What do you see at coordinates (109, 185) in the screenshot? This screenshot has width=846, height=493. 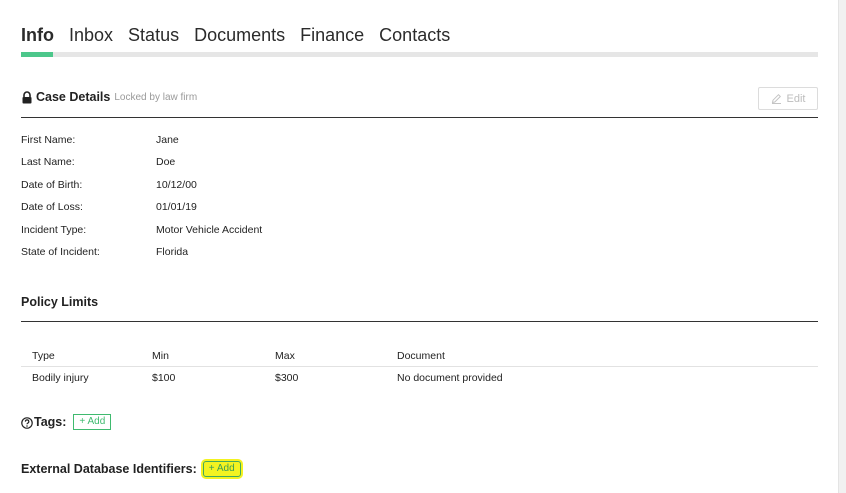 I see `detail-date-of-birth: Date of Birth: 10/12/00` at bounding box center [109, 185].